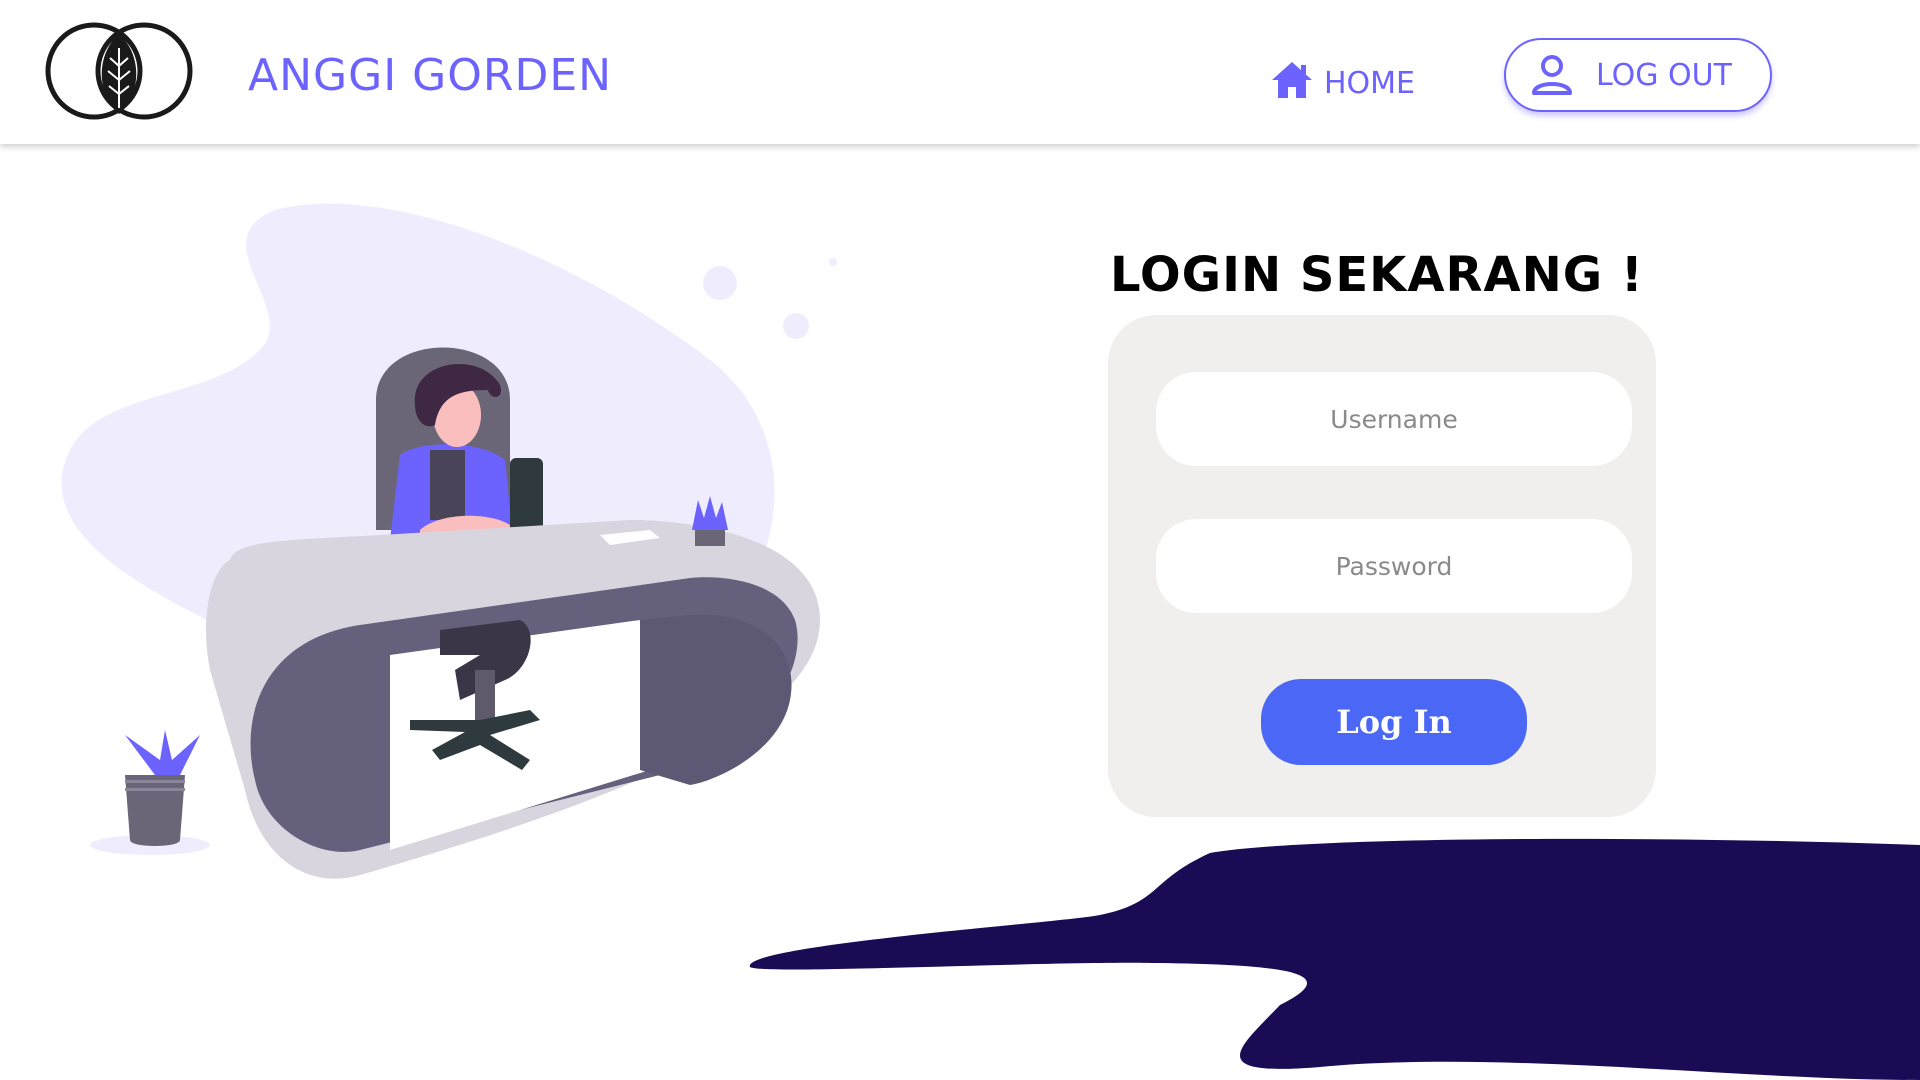  I want to click on username-input, so click(1394, 419).